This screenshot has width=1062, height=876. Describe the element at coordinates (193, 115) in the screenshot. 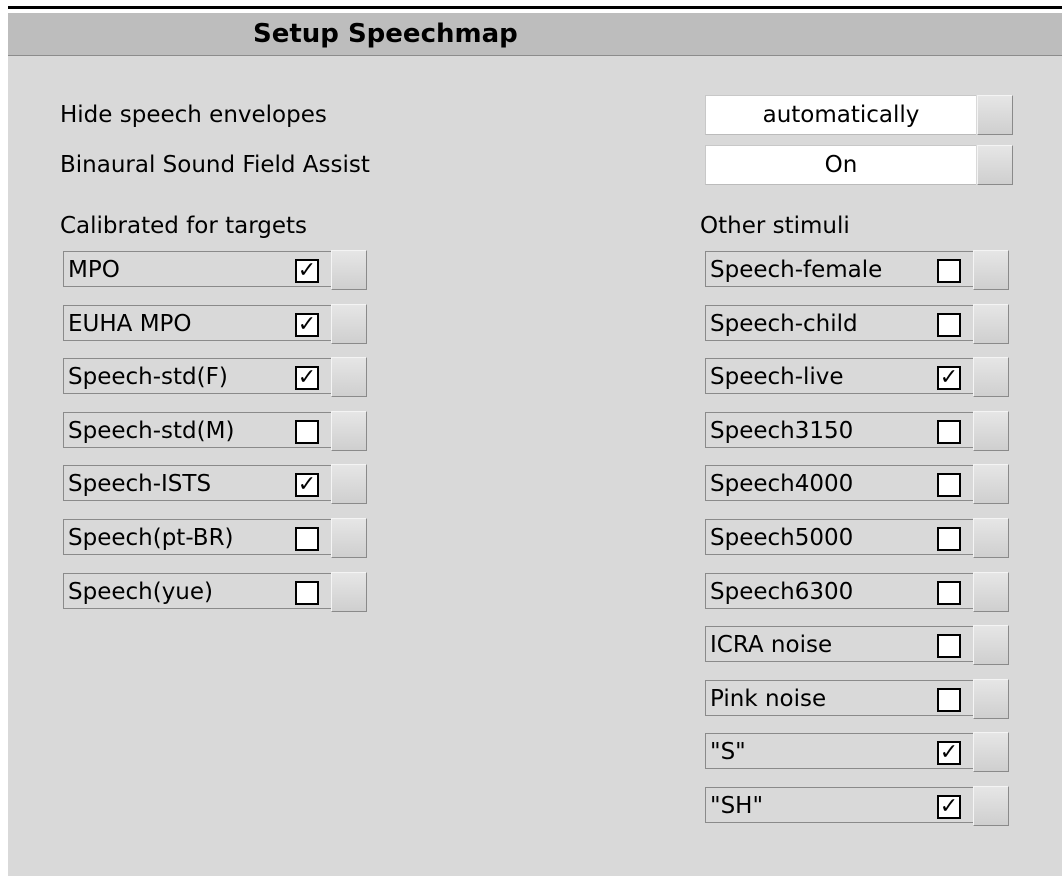

I see `hide-envelopes-label: Hide speech envelopes` at that location.